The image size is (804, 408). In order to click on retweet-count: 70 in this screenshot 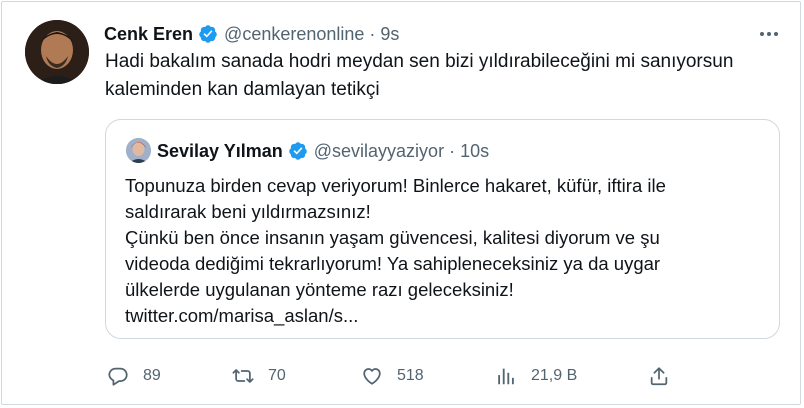, I will do `click(277, 375)`.